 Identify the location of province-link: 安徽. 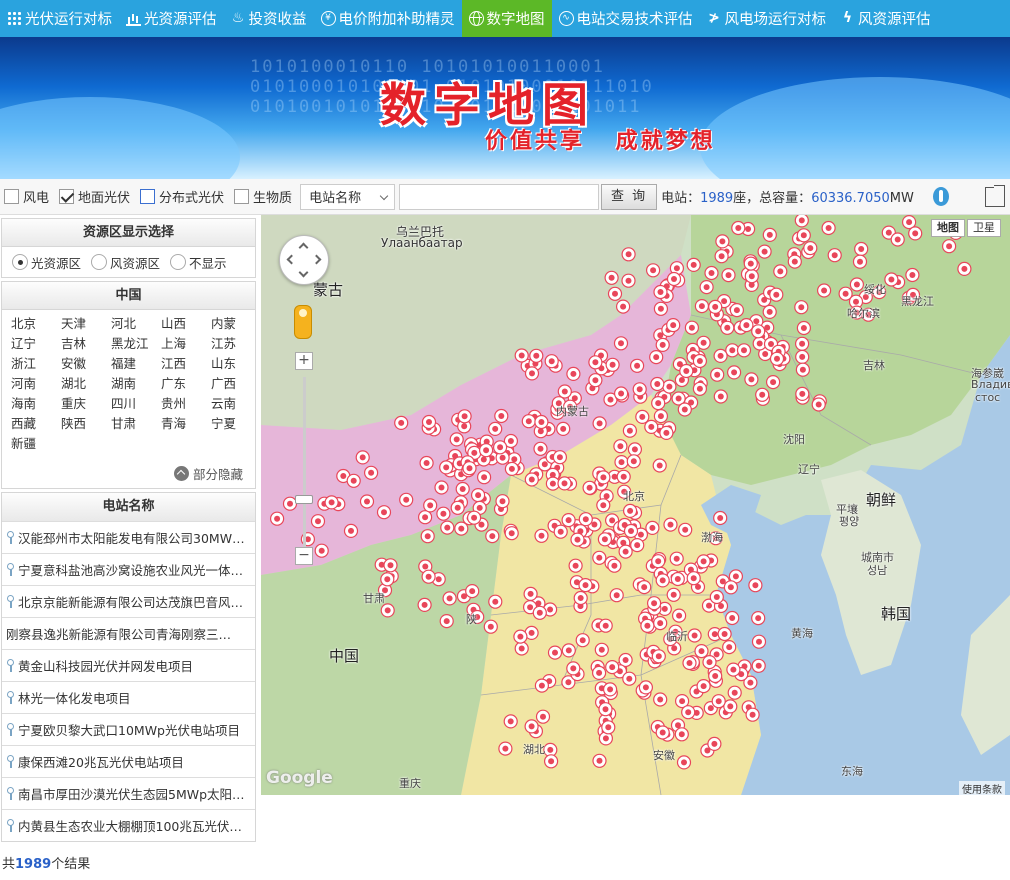
(86, 364).